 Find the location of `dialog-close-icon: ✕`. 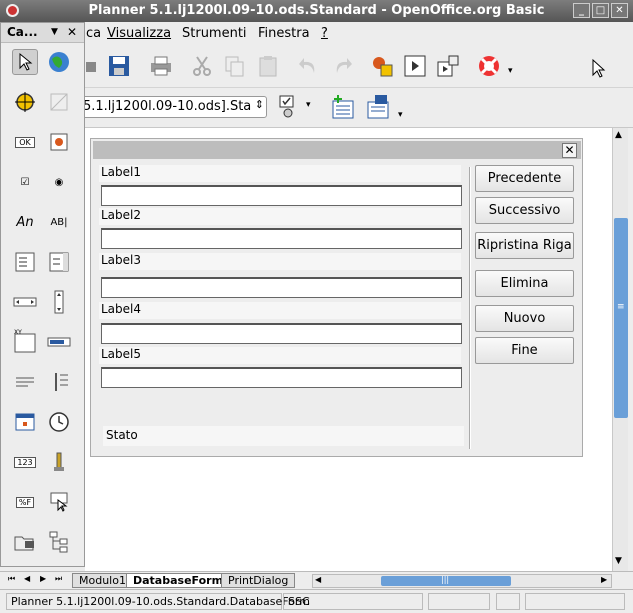

dialog-close-icon: ✕ is located at coordinates (569, 150).